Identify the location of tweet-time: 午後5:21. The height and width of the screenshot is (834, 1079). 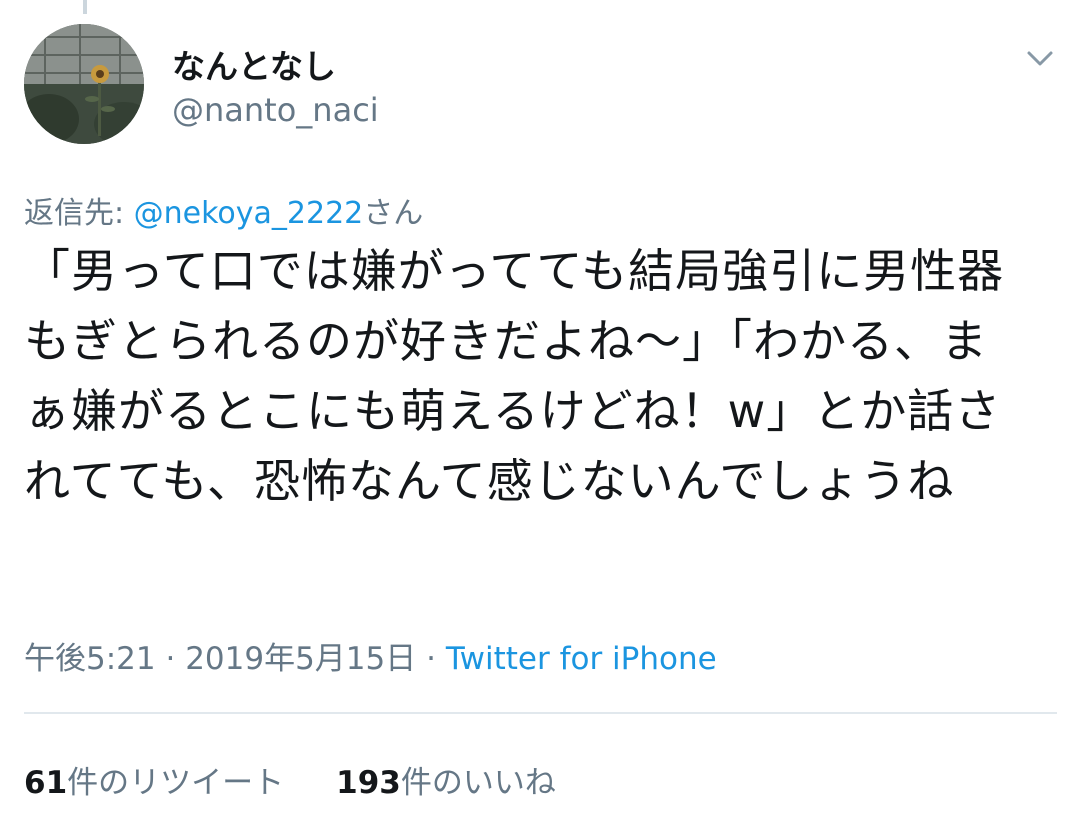
(90, 659).